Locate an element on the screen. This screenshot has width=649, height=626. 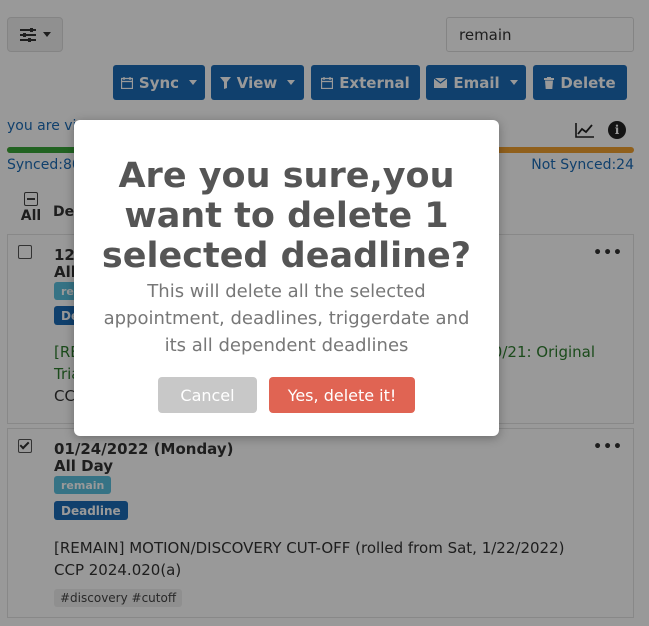
confirm-delete-button: Yes, delete it! is located at coordinates (342, 395).